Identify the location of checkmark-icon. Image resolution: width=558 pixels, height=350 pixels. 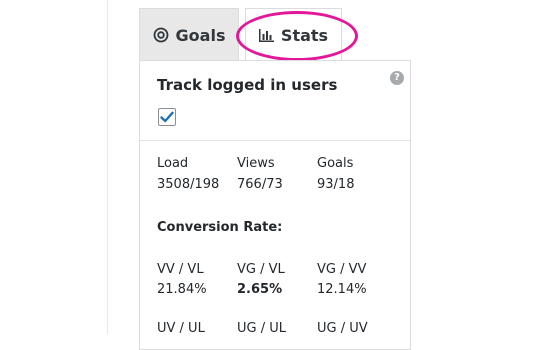
(167, 117).